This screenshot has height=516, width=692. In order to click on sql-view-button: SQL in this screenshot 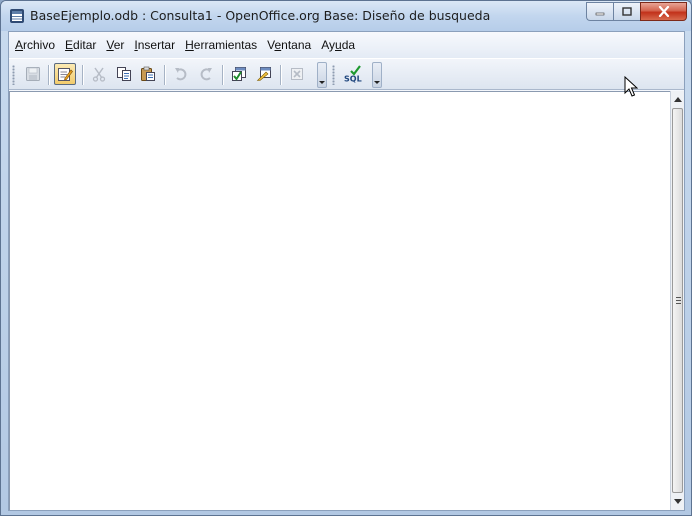, I will do `click(353, 74)`.